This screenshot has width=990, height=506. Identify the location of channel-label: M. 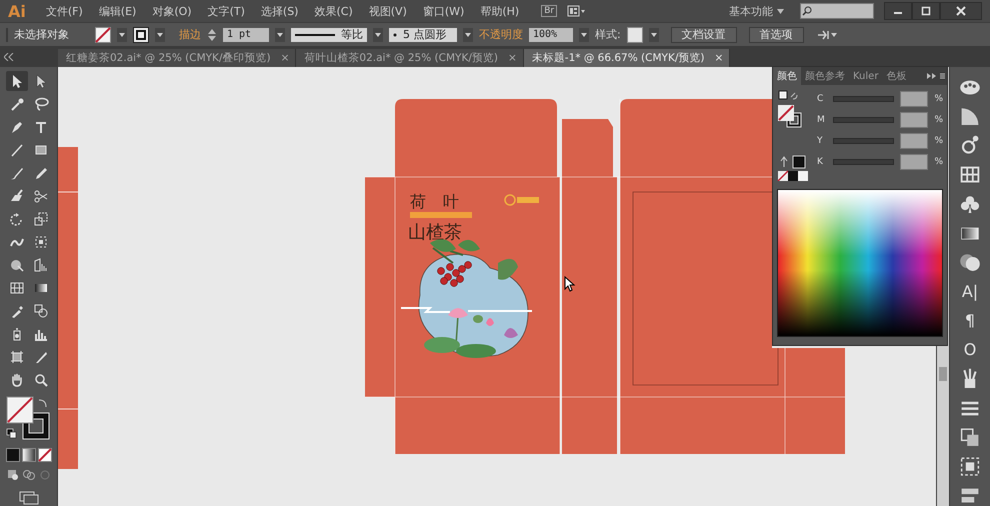
(821, 120).